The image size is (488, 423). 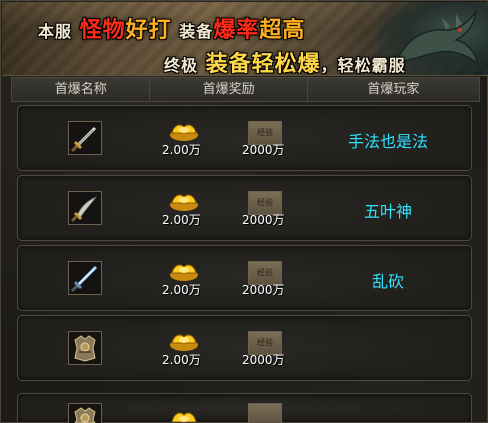 I want to click on slogan-text: 超高, so click(x=282, y=30).